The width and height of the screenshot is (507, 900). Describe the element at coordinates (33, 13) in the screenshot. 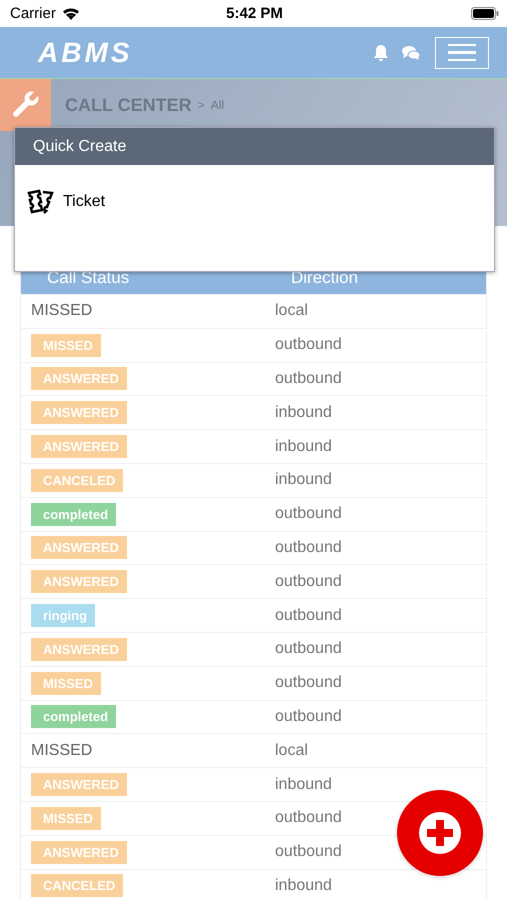

I see `carrier-label: Carrier` at that location.